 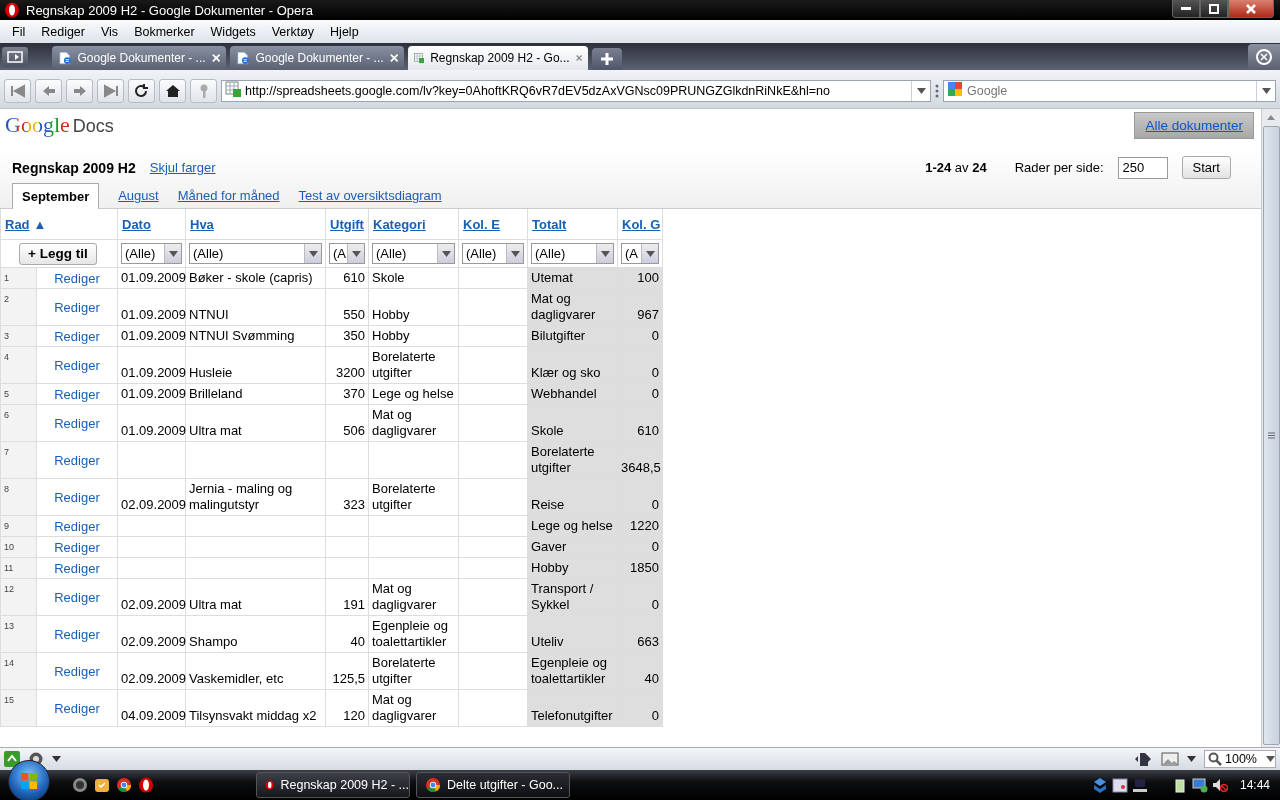 I want to click on sort-link: Kol. G, so click(x=641, y=224).